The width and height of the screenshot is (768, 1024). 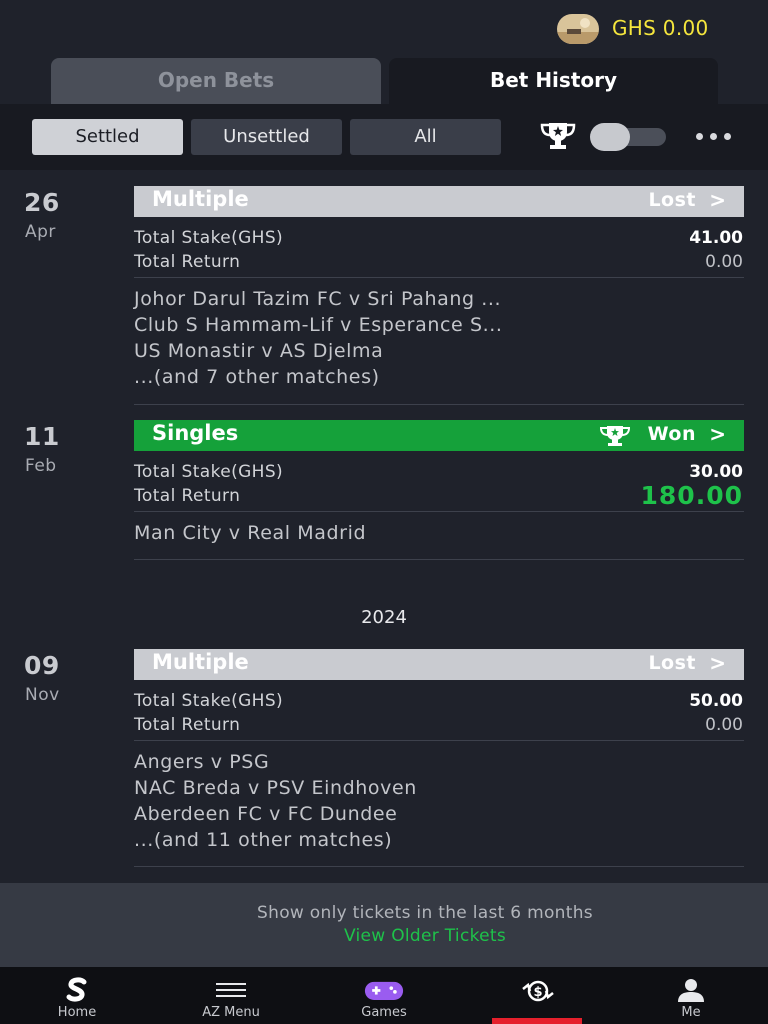 I want to click on filter-settled-button: Settled, so click(x=107, y=137).